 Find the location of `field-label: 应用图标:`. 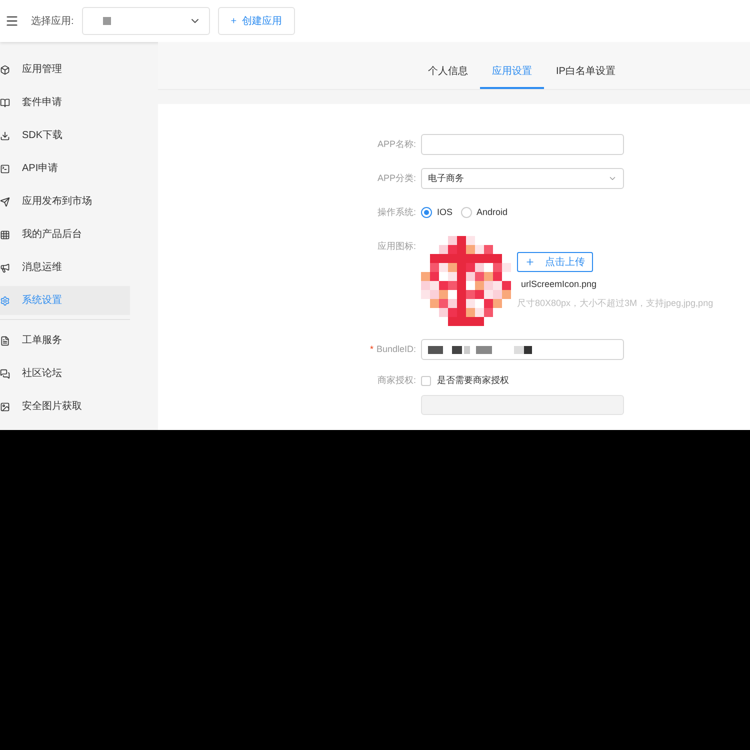

field-label: 应用图标: is located at coordinates (396, 246).